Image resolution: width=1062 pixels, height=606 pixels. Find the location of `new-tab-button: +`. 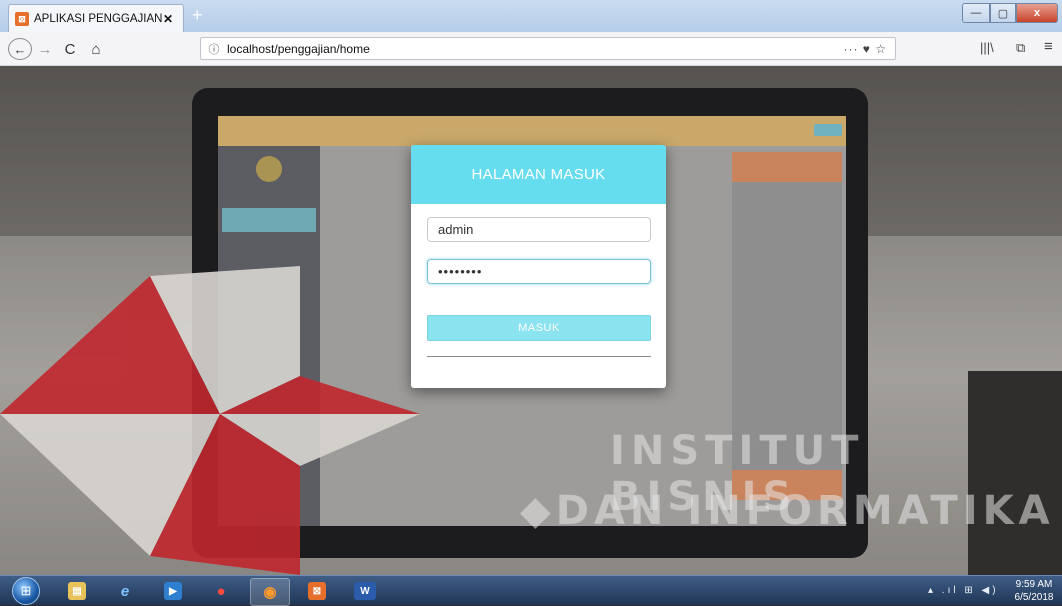

new-tab-button: + is located at coordinates (197, 15).